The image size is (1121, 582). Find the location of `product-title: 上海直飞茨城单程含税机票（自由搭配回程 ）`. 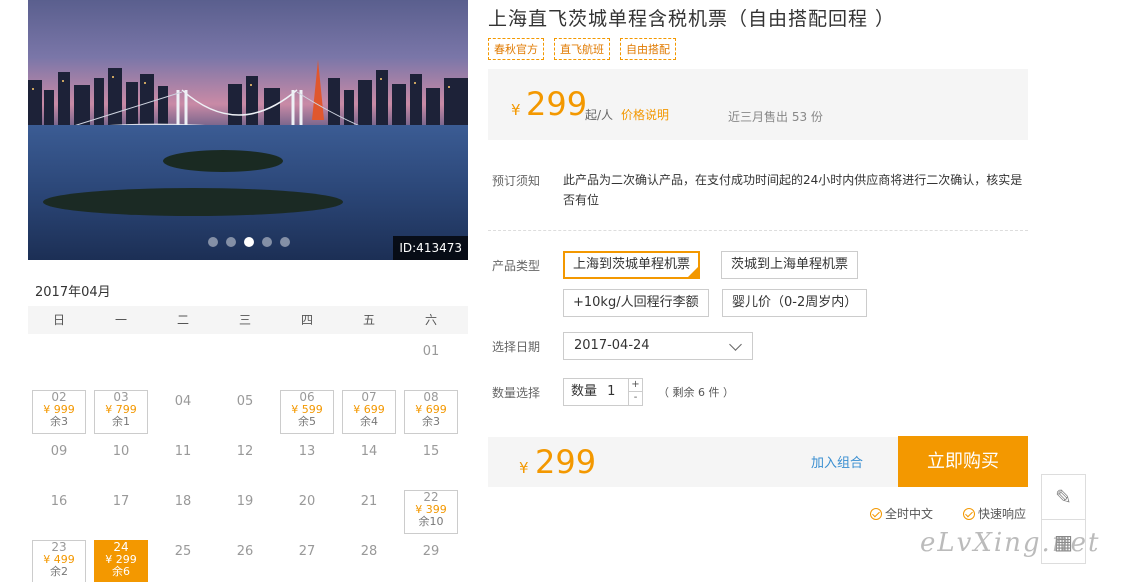

product-title: 上海直飞茨城单程含税机票（自由搭配回程 ） is located at coordinates (692, 19).